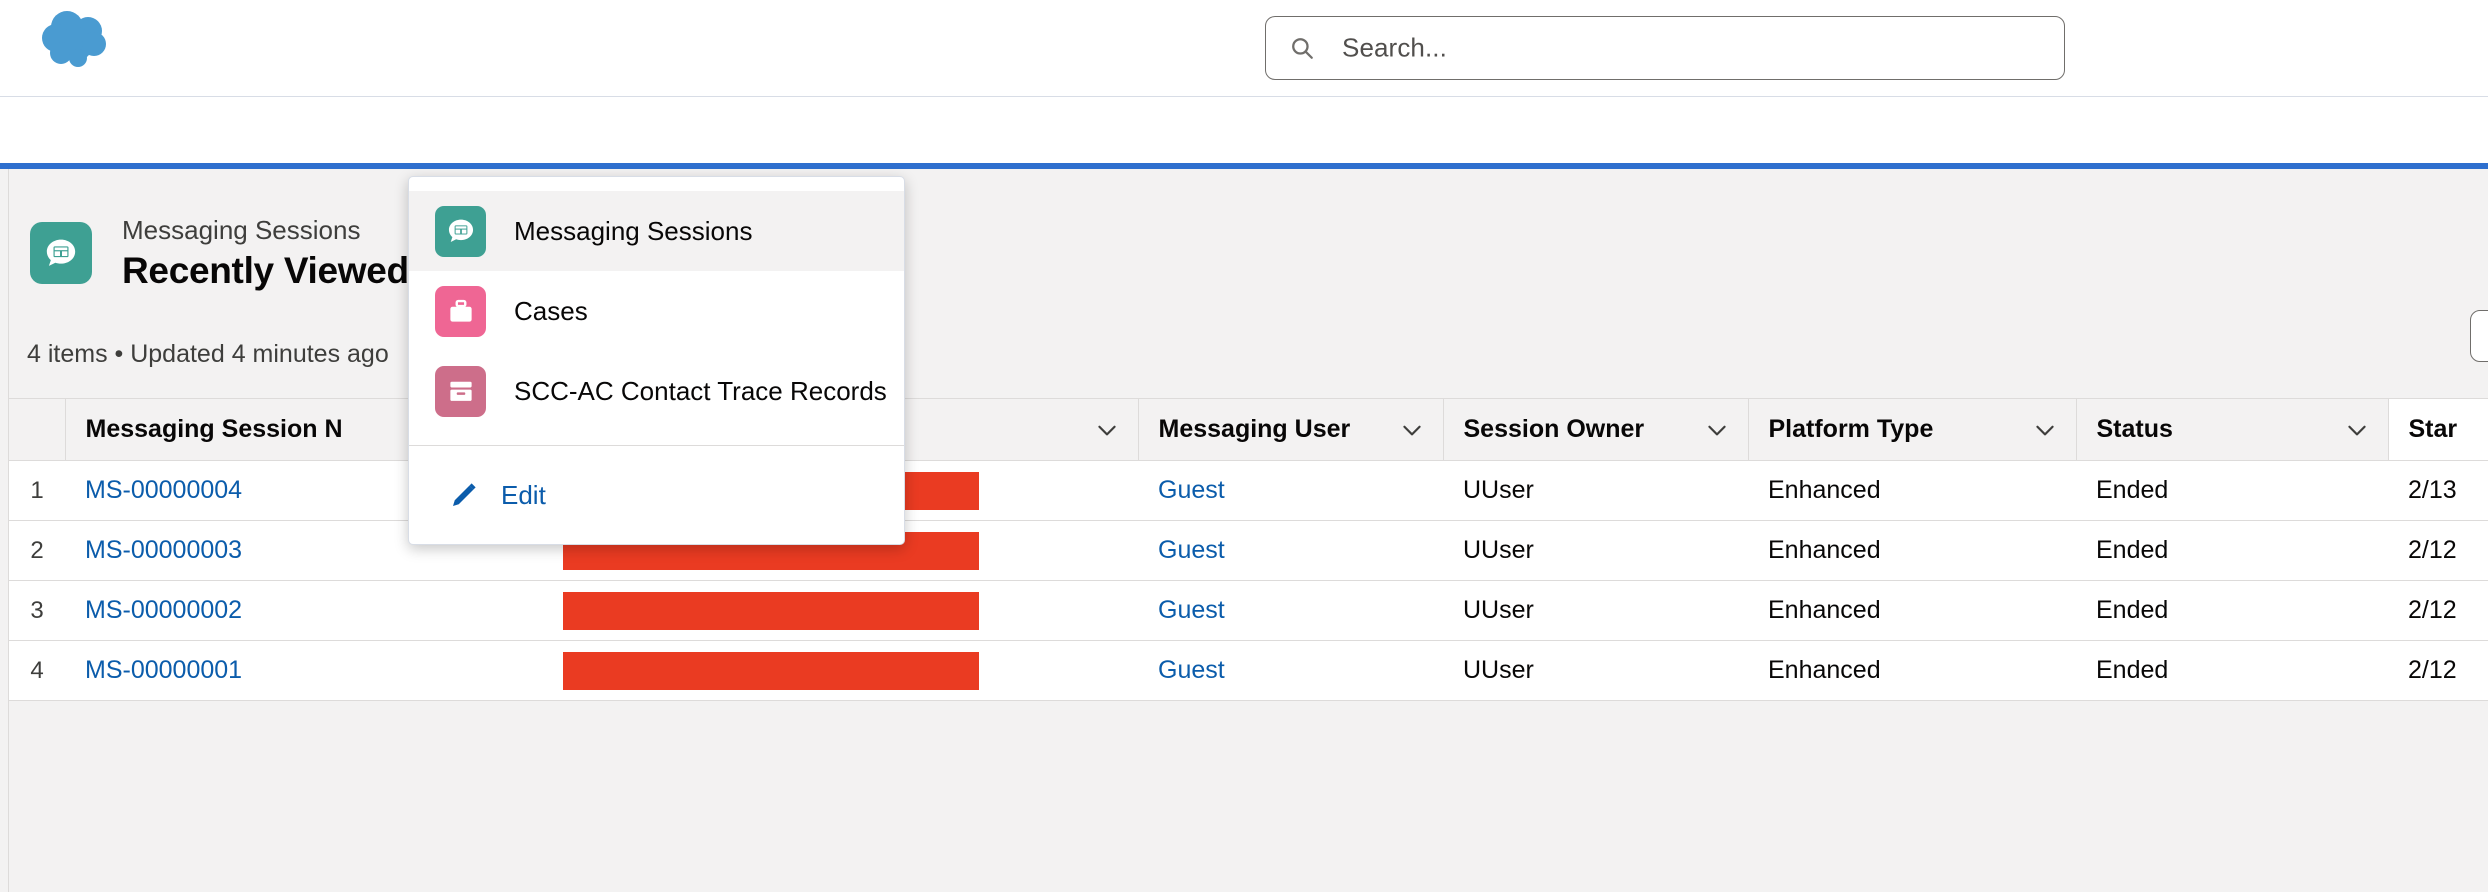 The width and height of the screenshot is (2488, 892). Describe the element at coordinates (633, 230) in the screenshot. I see `menu-item-label: Messaging Sessions` at that location.